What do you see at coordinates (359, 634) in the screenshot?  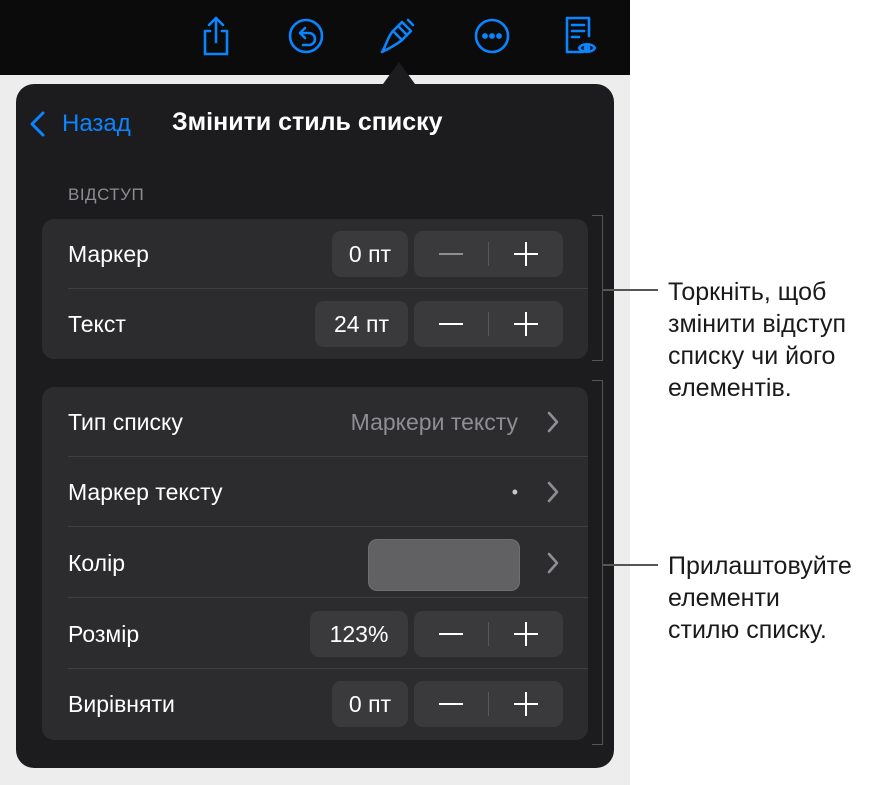 I see `size-value: 123%` at bounding box center [359, 634].